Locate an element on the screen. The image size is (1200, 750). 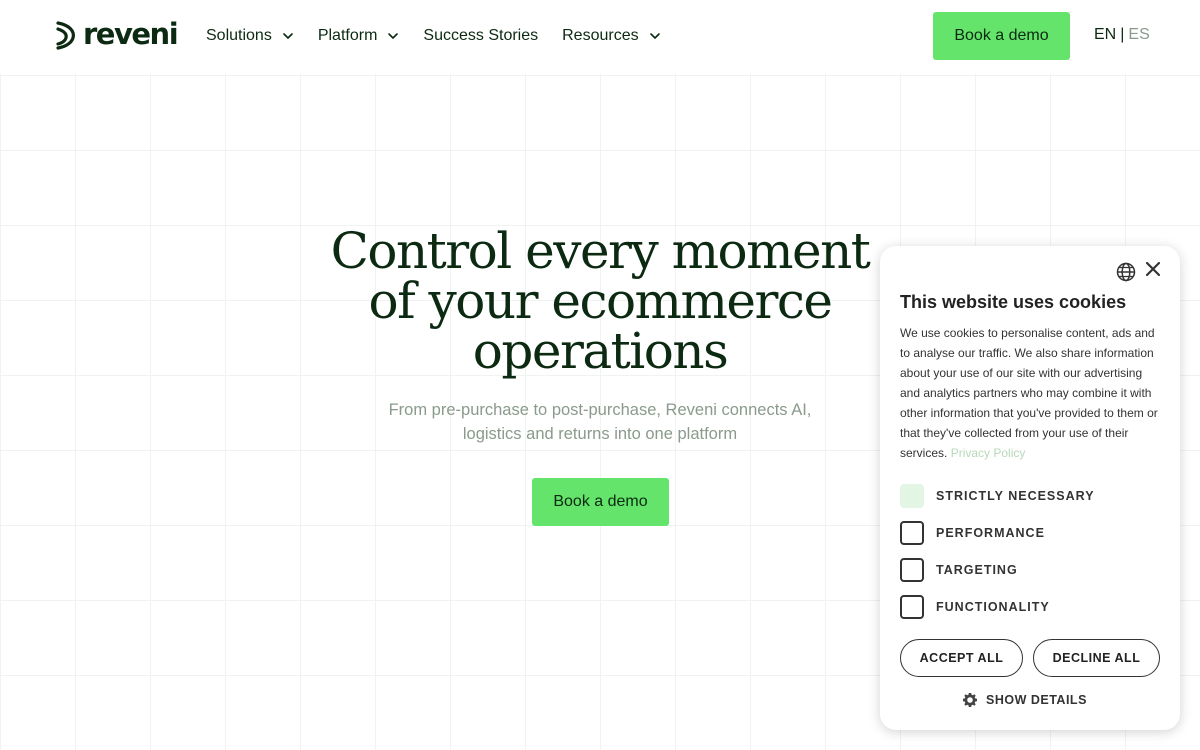
show-details-label: SHOW DETAILS is located at coordinates (1036, 700).